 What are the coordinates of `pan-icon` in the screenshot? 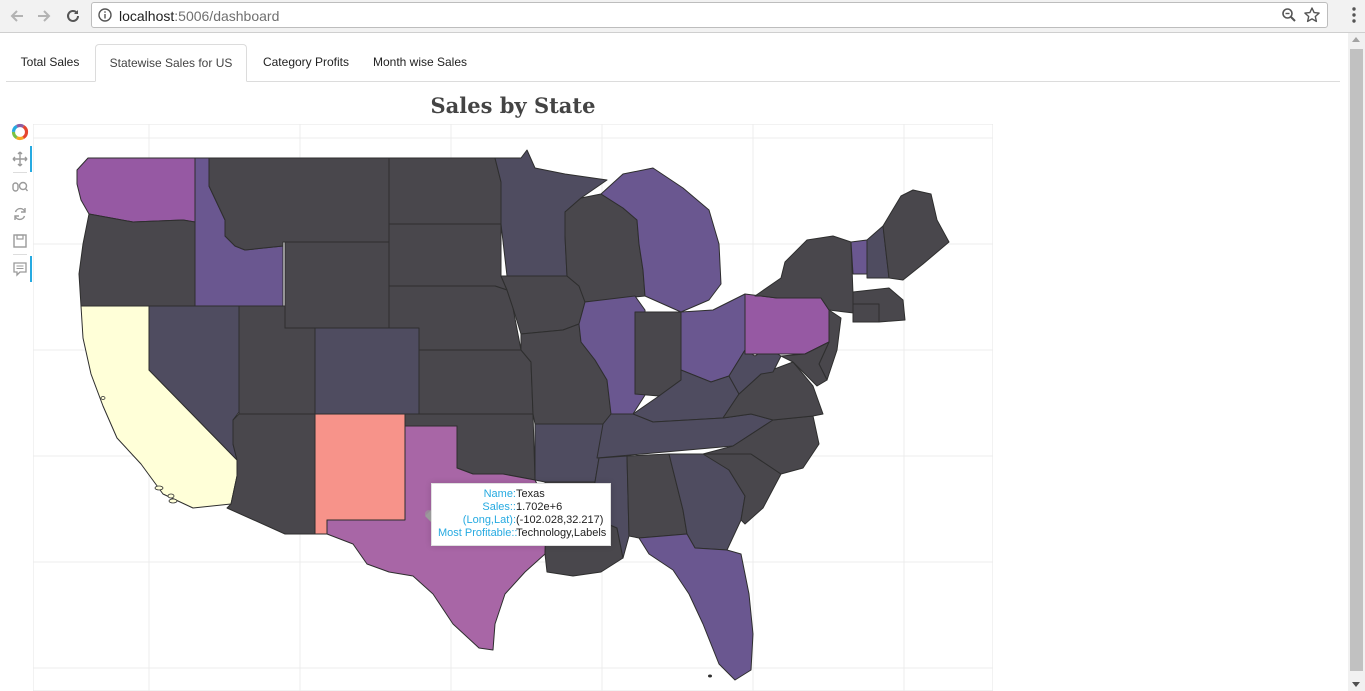 It's located at (20, 159).